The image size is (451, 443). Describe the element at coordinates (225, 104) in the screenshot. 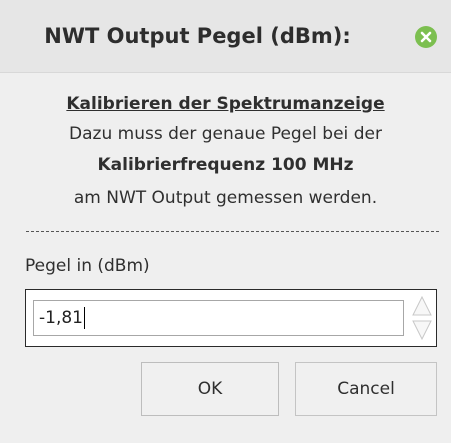

I see `info-heading: Kalibrieren der Spektrumanzeige` at that location.